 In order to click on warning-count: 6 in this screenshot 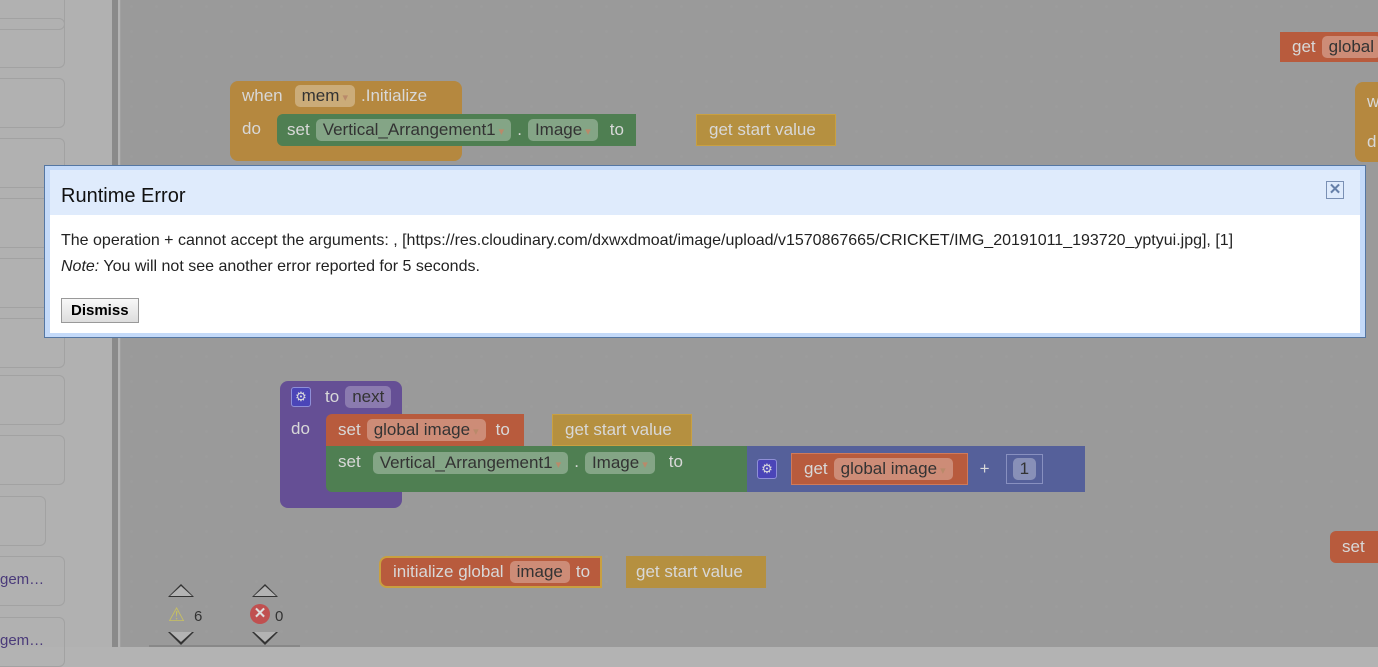, I will do `click(198, 616)`.